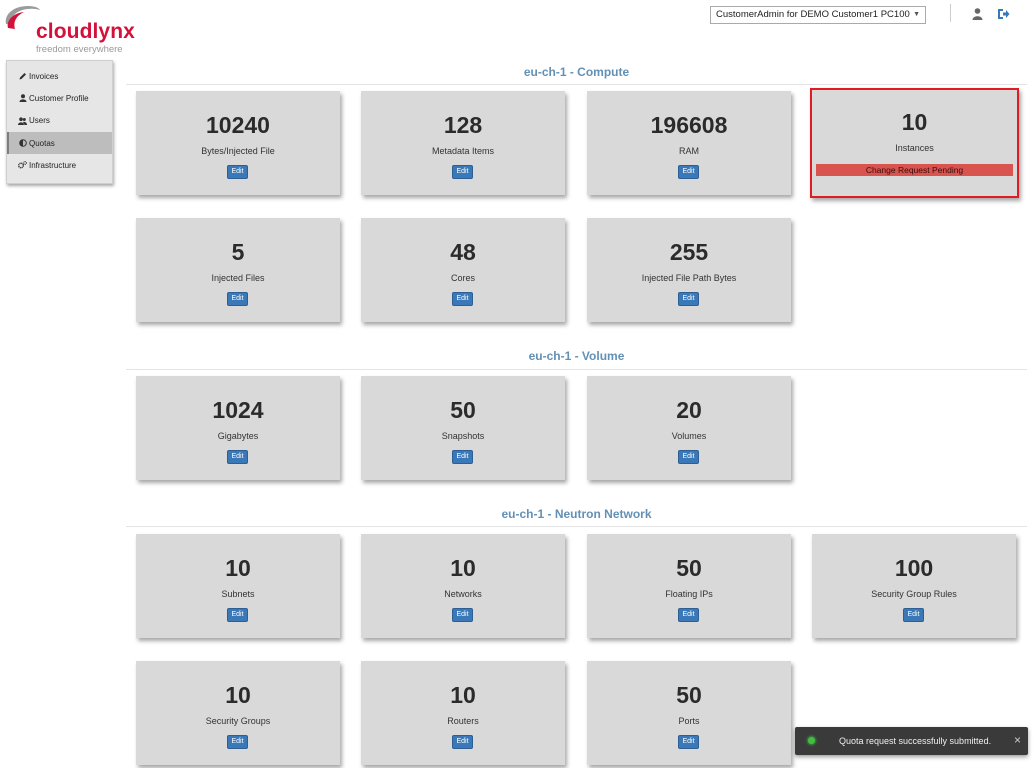 The height and width of the screenshot is (768, 1034). What do you see at coordinates (463, 143) in the screenshot?
I see `quota-card-metadata-items: 128 Metadata Items Edit` at bounding box center [463, 143].